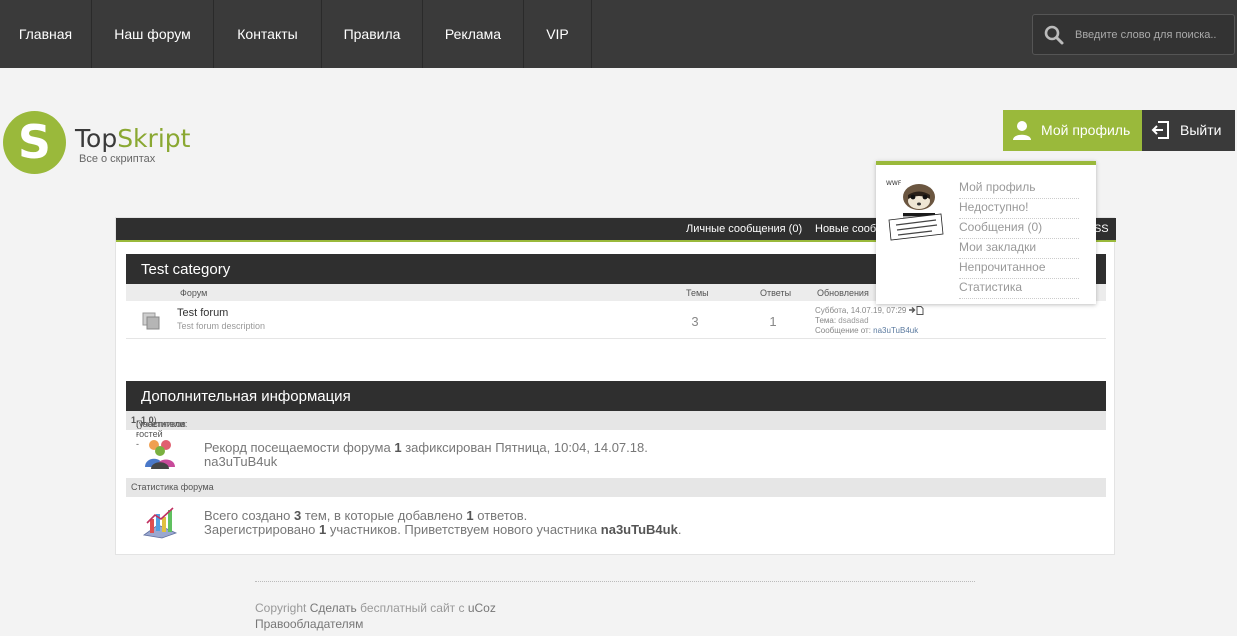  I want to click on nav-item-home: Главная, so click(46, 34).